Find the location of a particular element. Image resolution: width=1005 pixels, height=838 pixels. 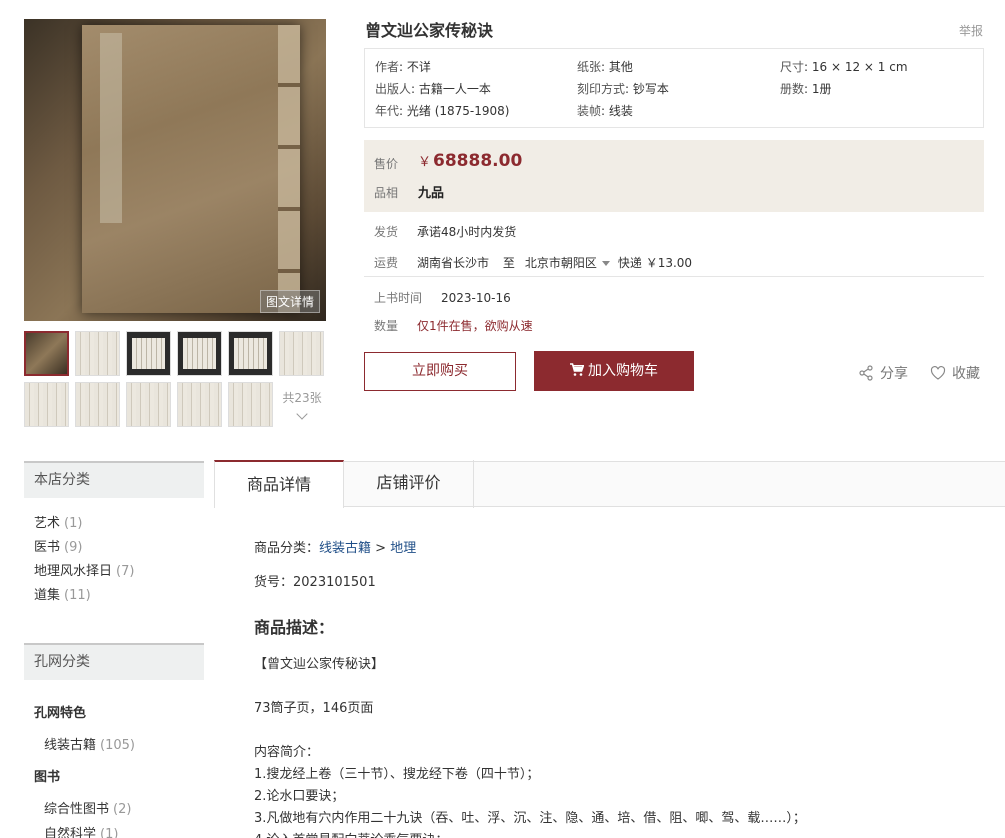

grade-value: 九品 is located at coordinates (431, 193).